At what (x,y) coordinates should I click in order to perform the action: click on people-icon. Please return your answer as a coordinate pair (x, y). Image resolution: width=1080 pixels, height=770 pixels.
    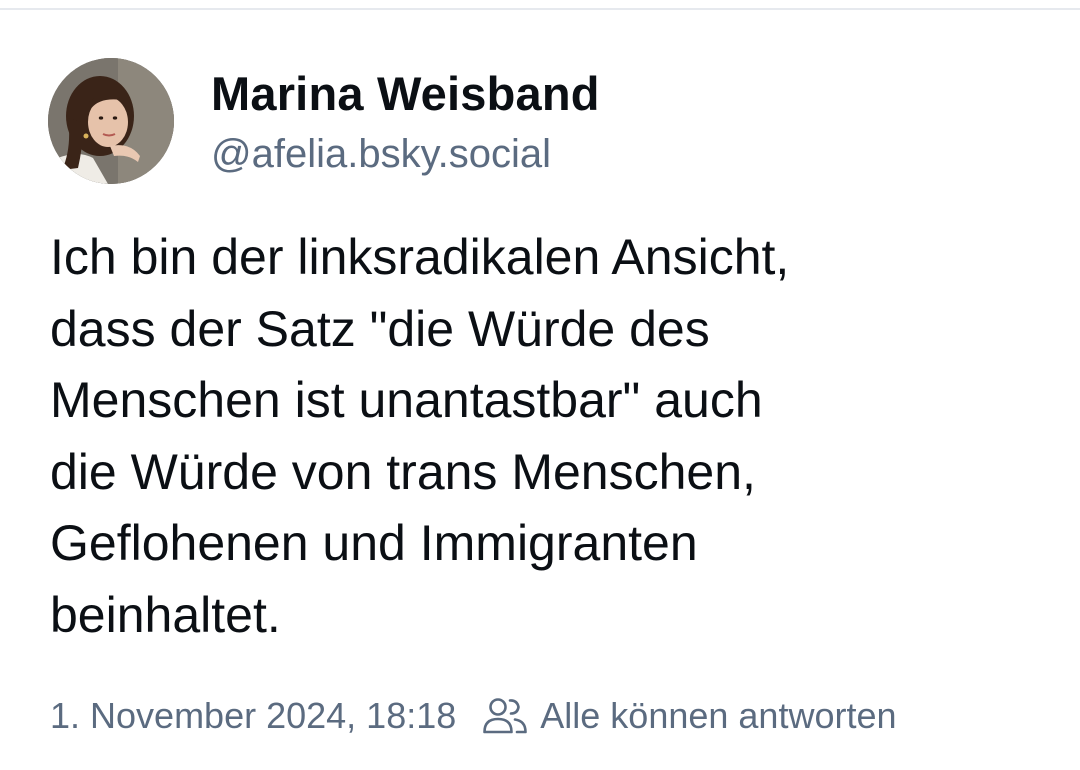
    Looking at the image, I should click on (505, 716).